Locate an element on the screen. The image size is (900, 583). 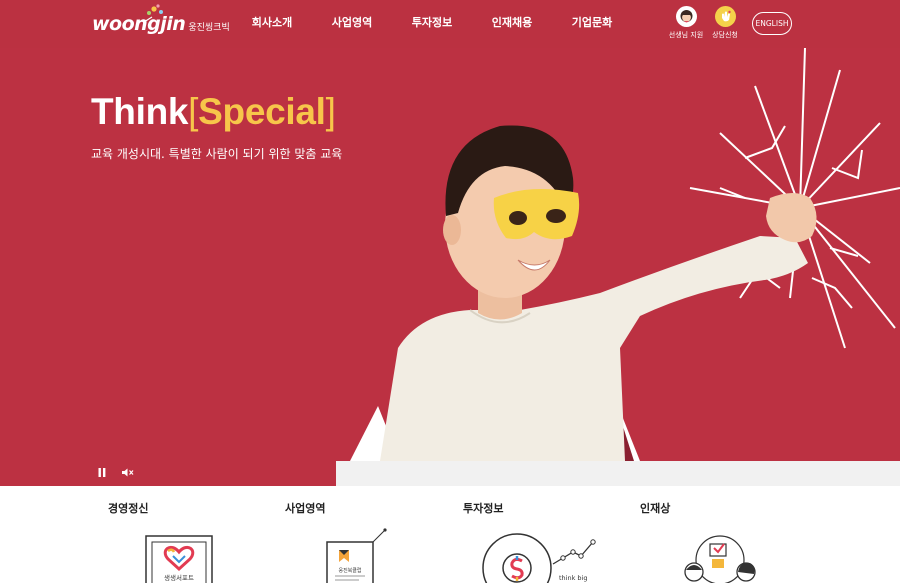
english-button: ENGLISH is located at coordinates (772, 23).